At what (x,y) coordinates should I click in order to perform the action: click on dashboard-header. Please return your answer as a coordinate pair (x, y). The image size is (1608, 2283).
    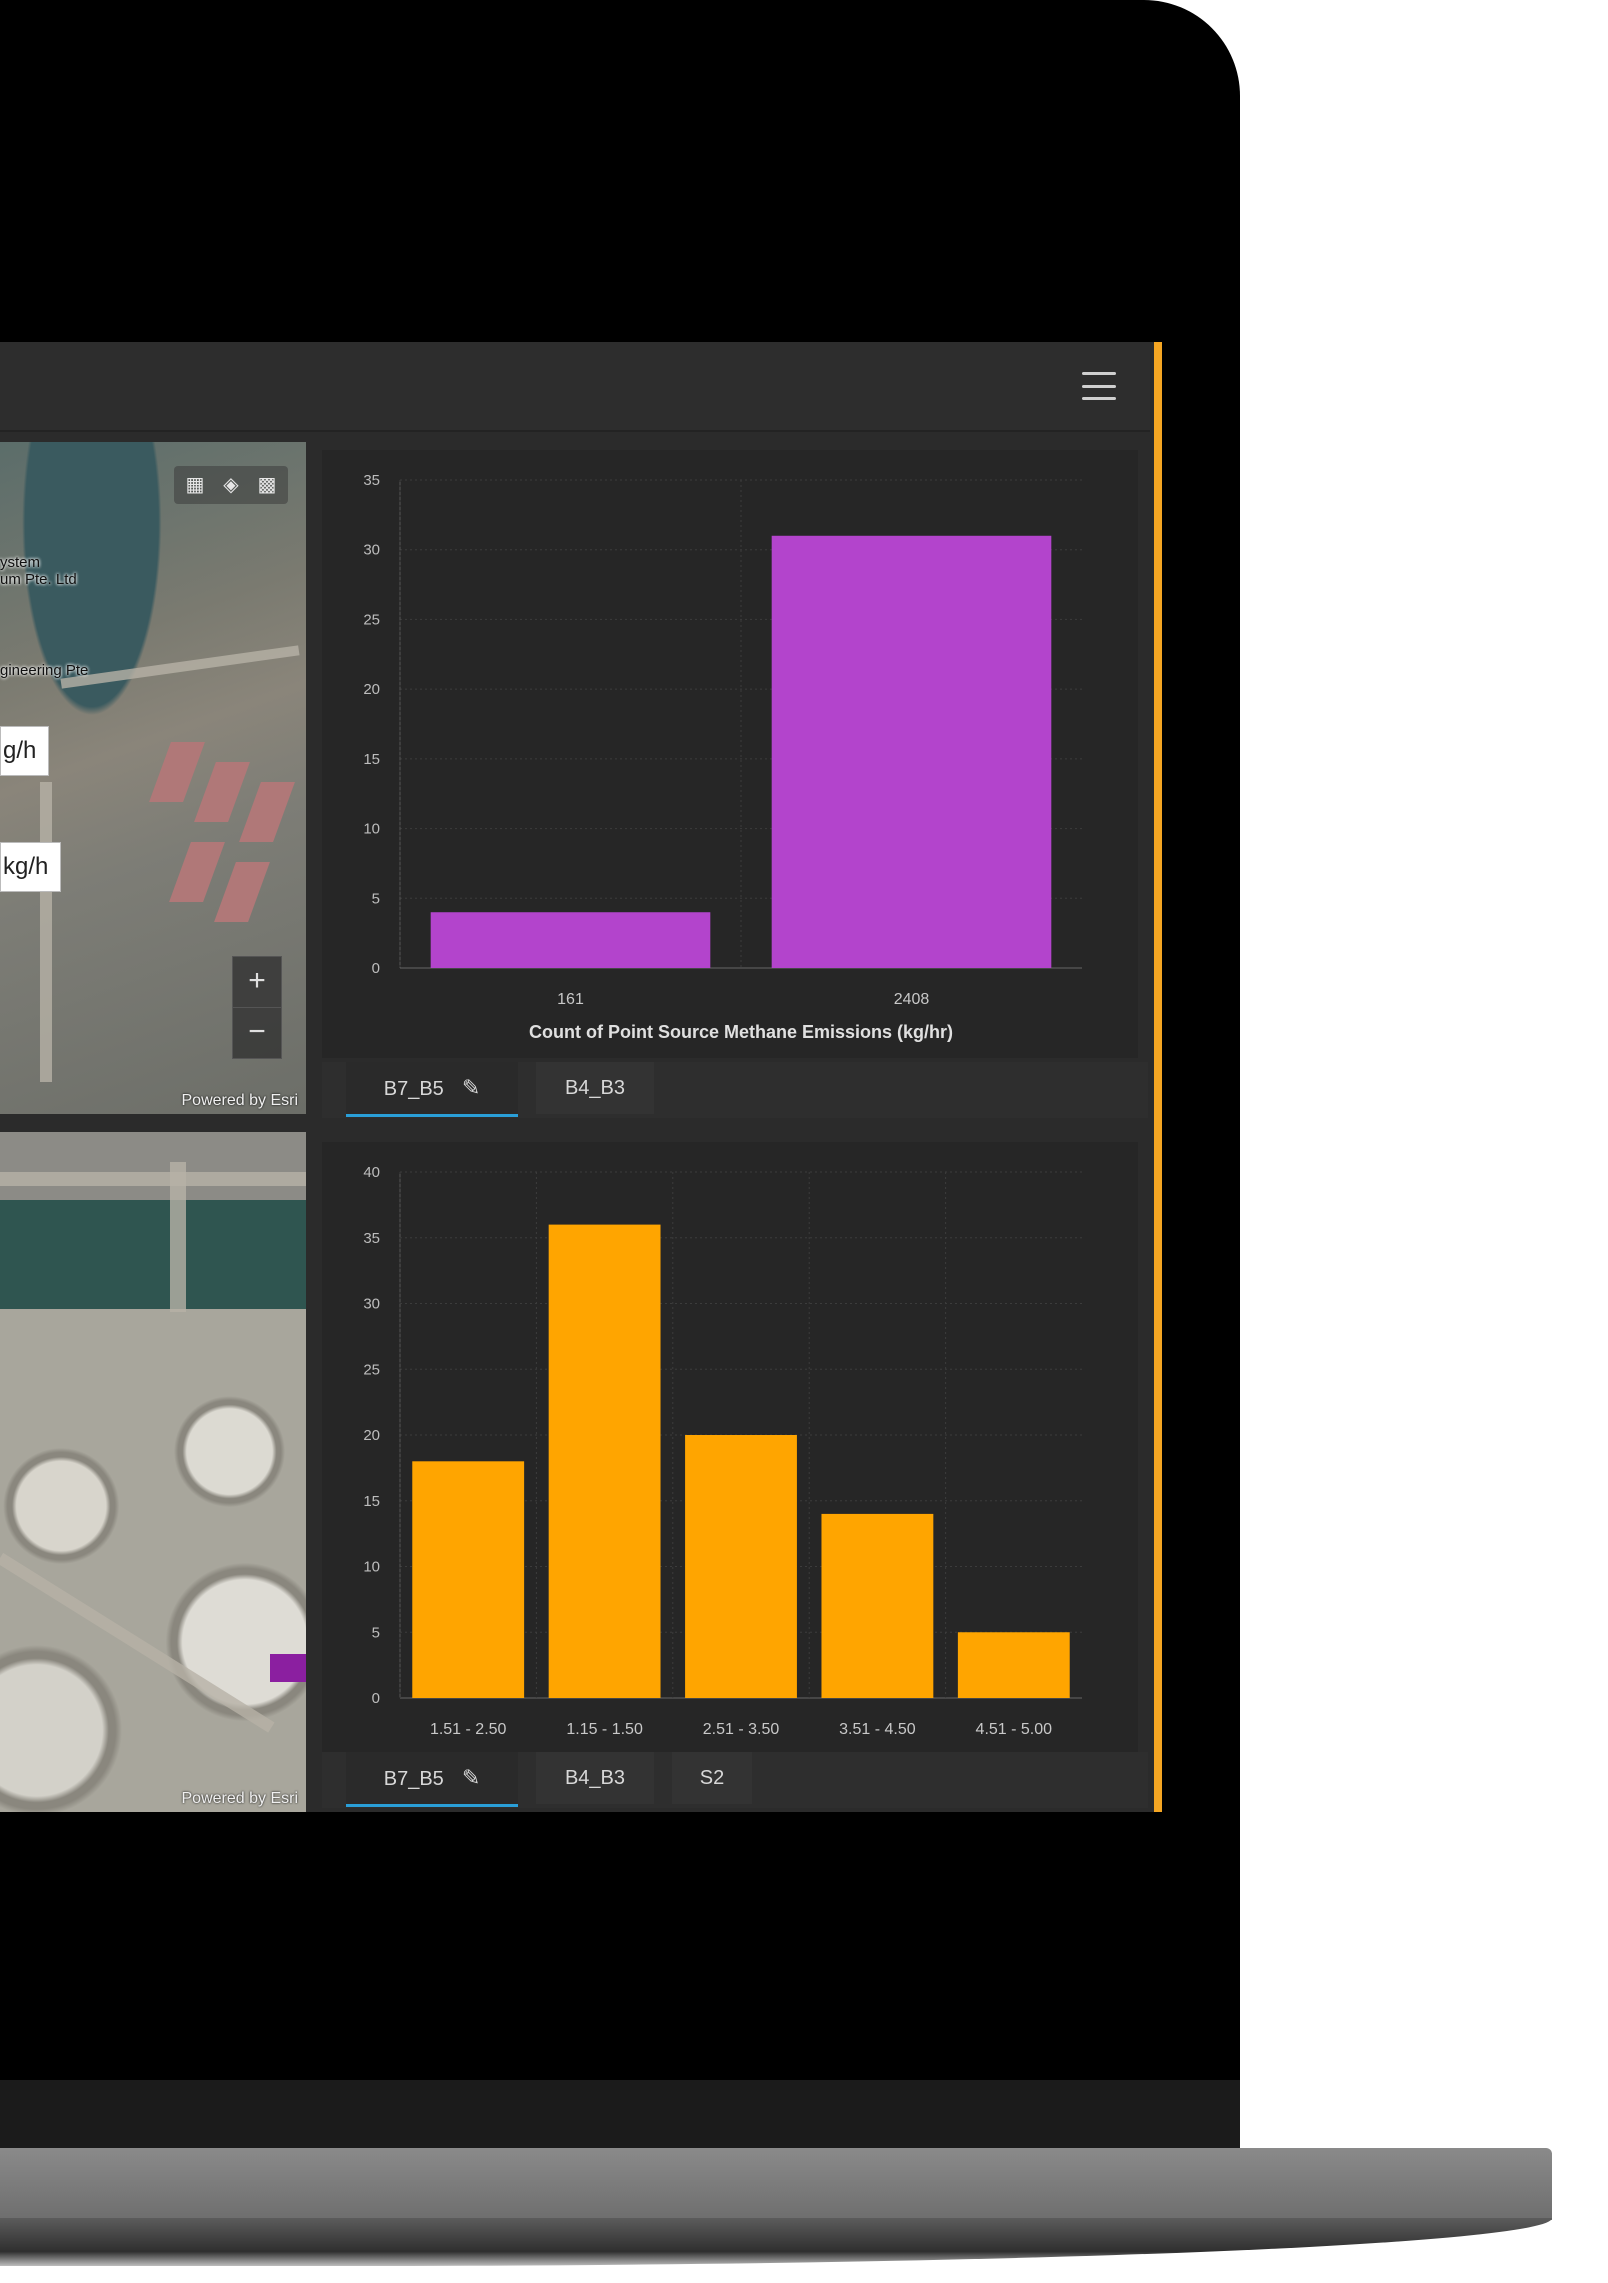
    Looking at the image, I should click on (575, 387).